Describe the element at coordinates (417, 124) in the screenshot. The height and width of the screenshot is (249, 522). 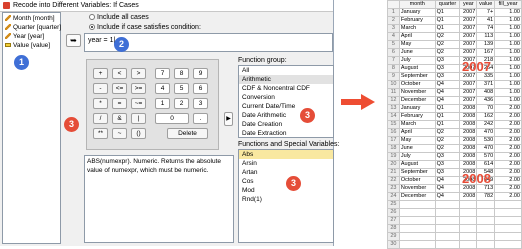
I see `data-cell: March` at that location.